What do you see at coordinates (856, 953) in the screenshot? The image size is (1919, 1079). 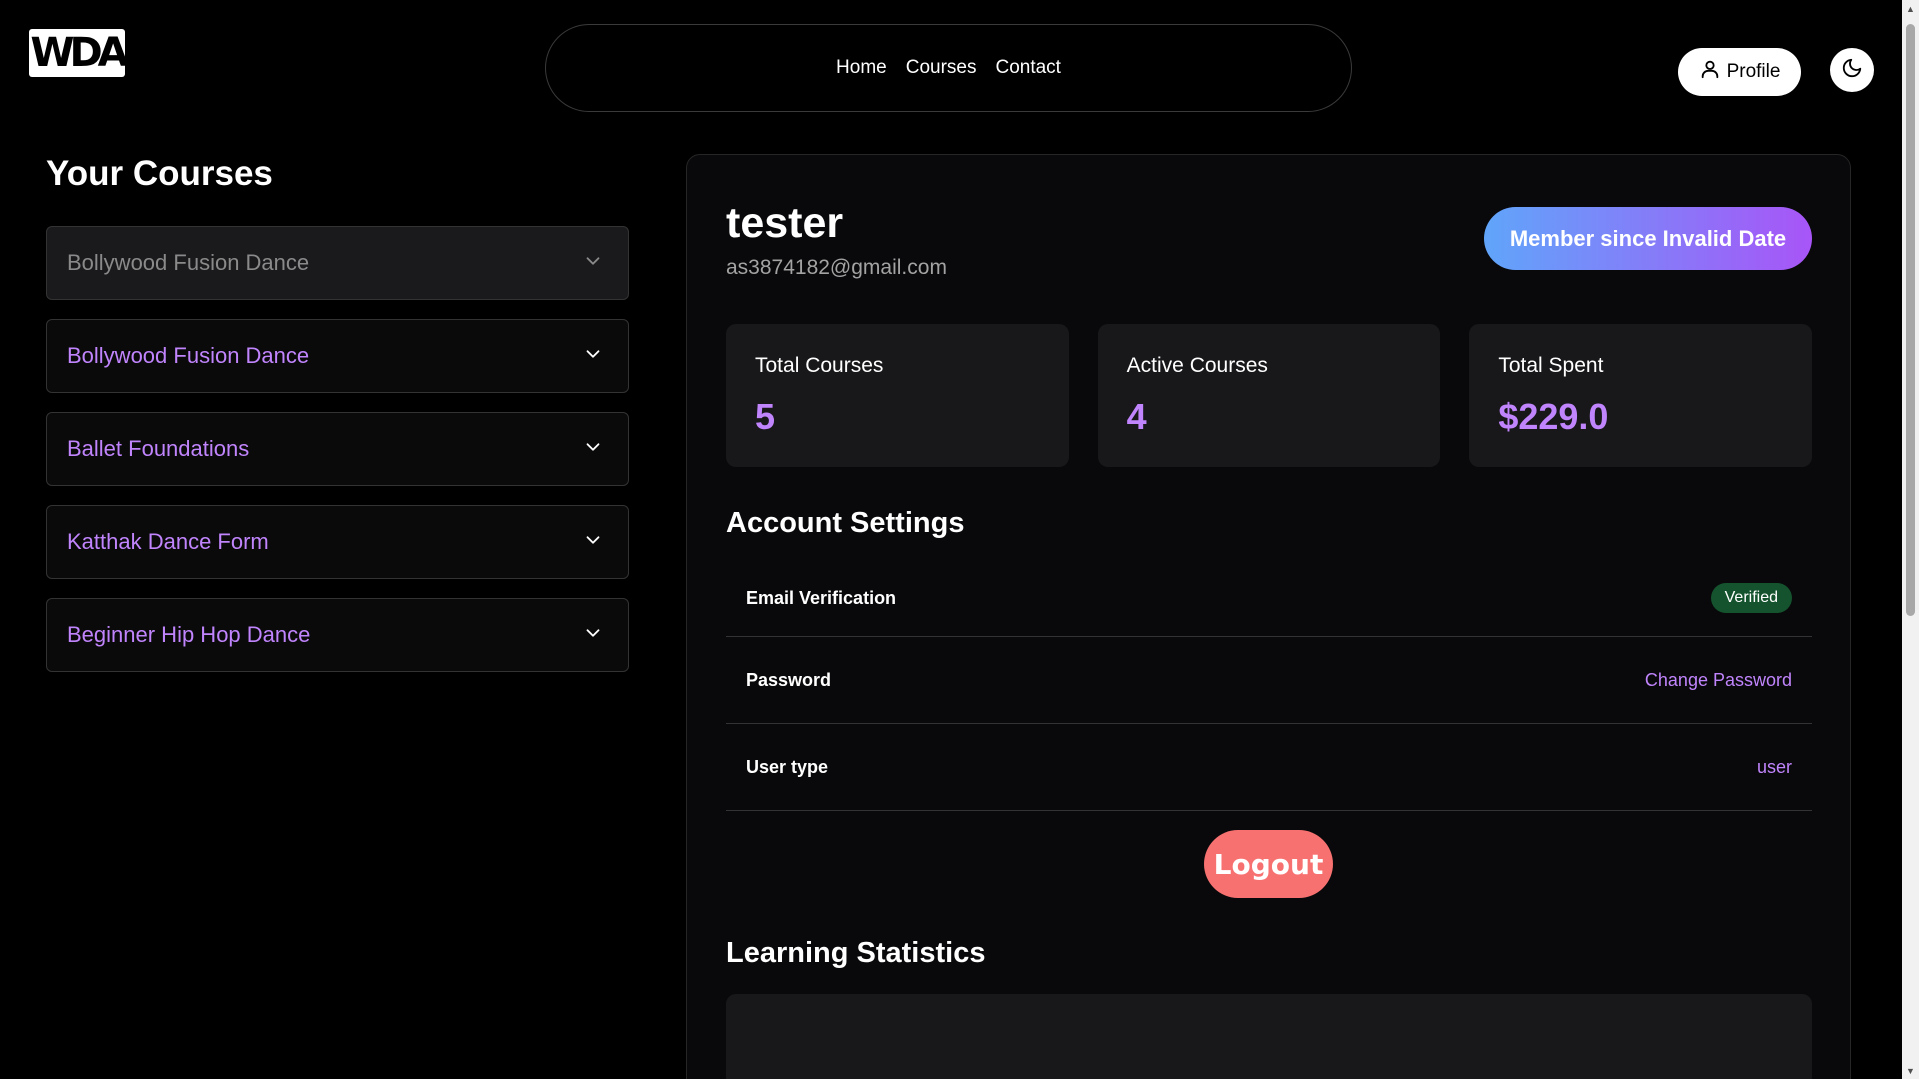 I see `learning-statistics-title: Learning Statistics` at bounding box center [856, 953].